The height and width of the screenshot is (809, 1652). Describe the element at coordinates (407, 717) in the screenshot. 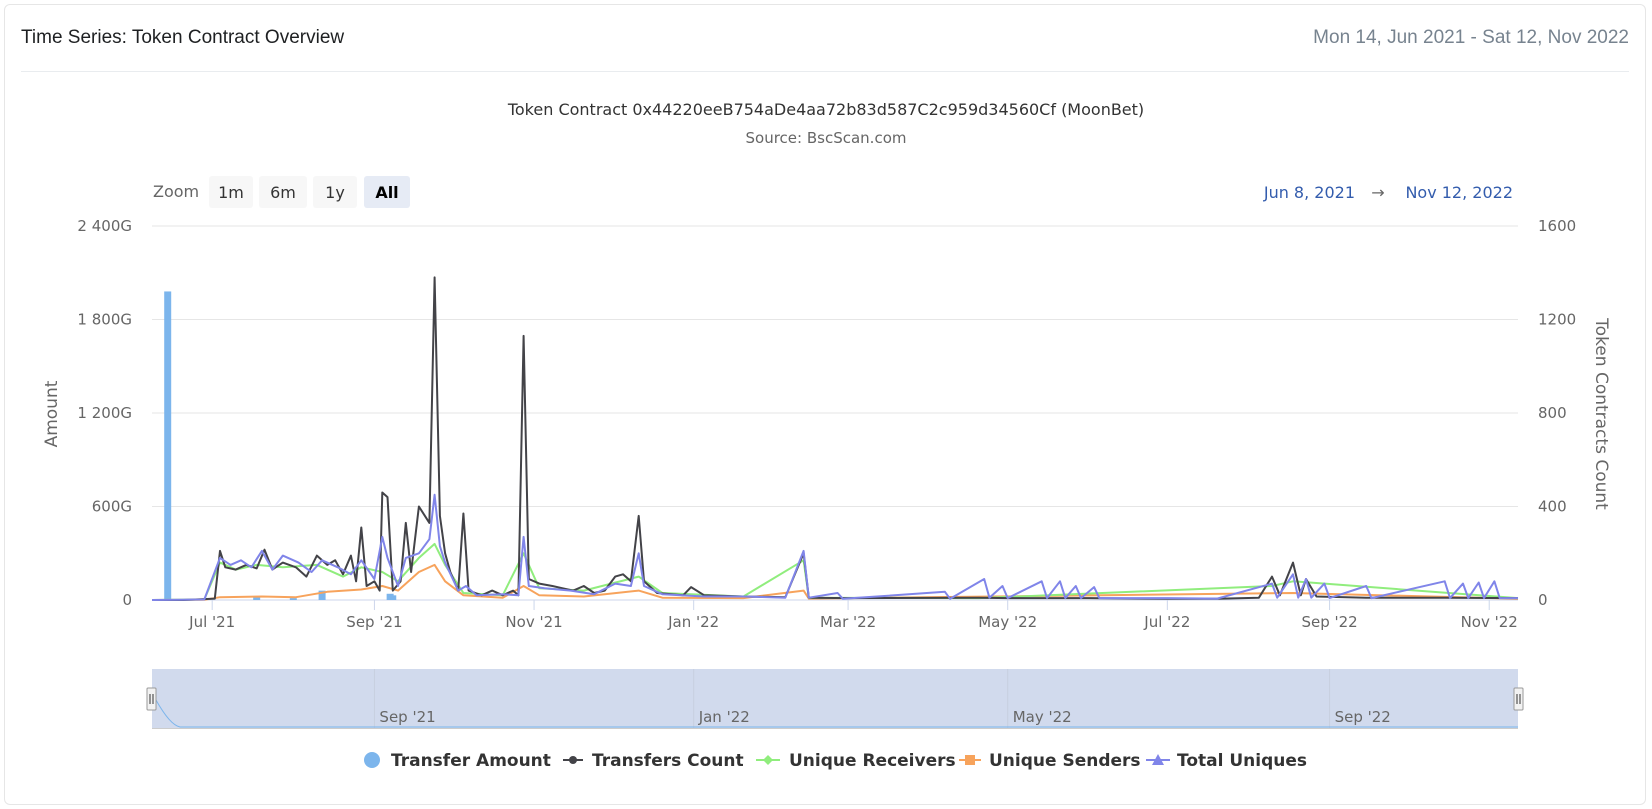

I see `navigator-tick-label: Sep '21` at that location.